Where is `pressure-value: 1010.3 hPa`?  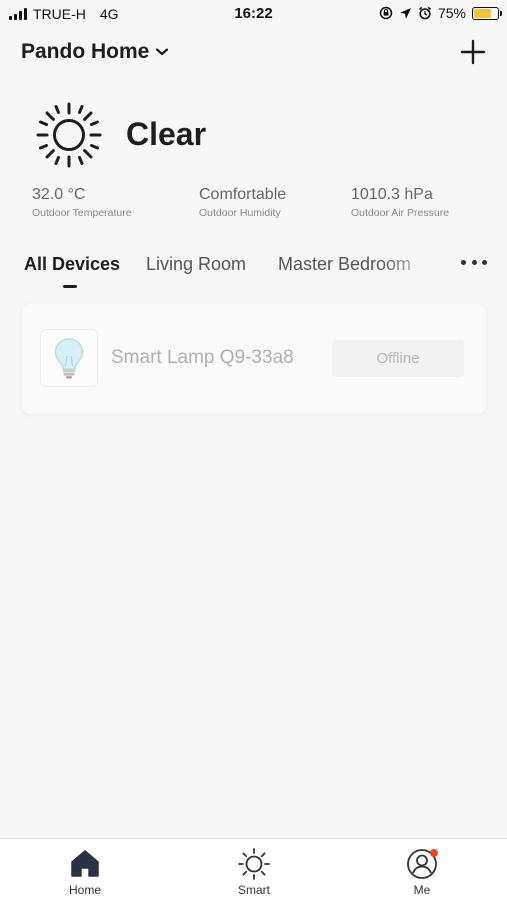 pressure-value: 1010.3 hPa is located at coordinates (392, 194).